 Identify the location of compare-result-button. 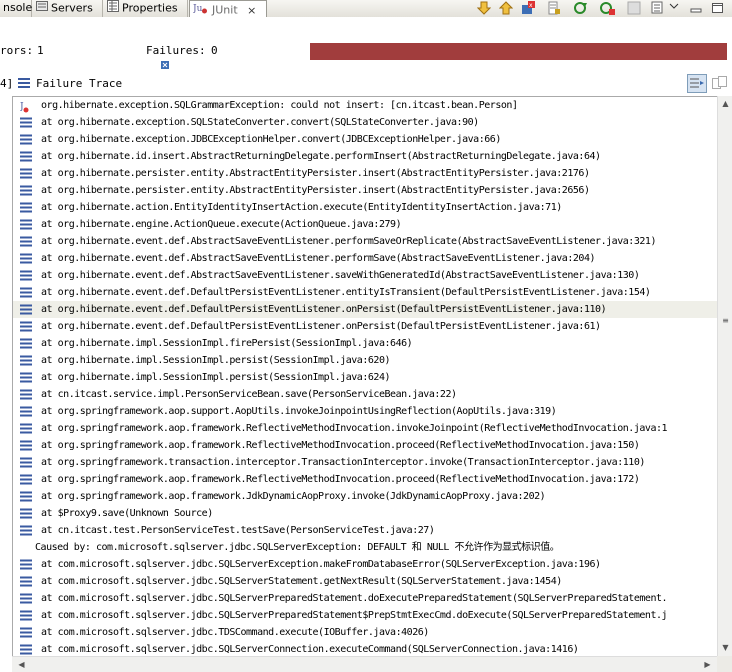
(720, 84).